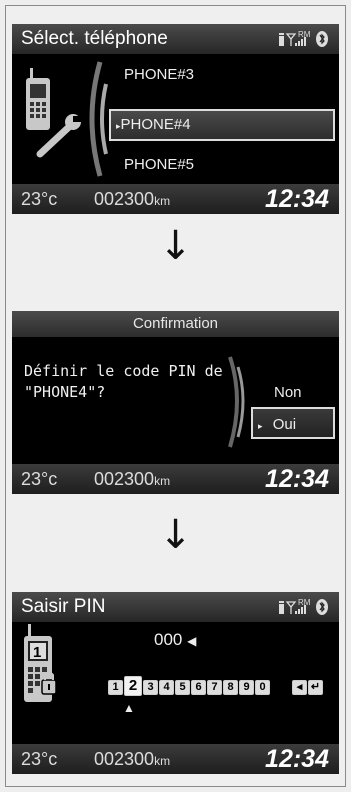 The height and width of the screenshot is (792, 351). What do you see at coordinates (230, 687) in the screenshot?
I see `pin-key-8: 8` at bounding box center [230, 687].